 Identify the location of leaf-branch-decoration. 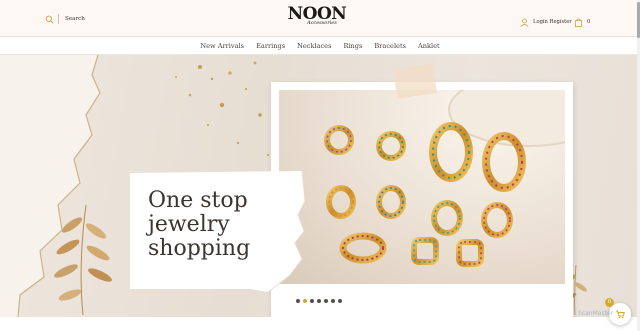
(83, 260).